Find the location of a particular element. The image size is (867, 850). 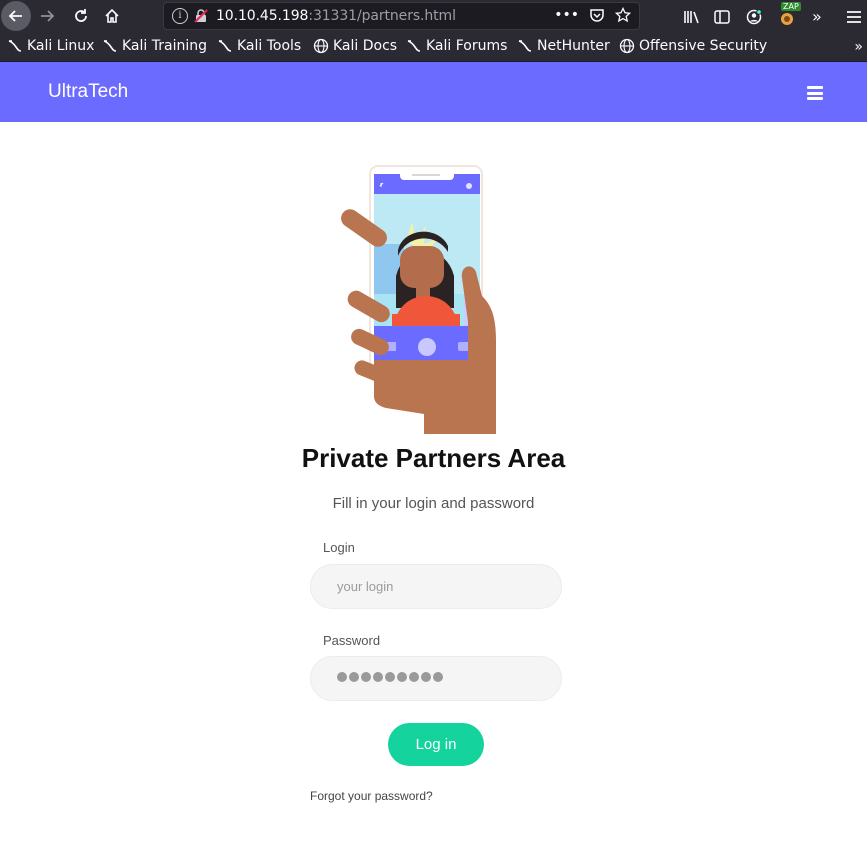

app-menu-icon is located at coordinates (853, 16).